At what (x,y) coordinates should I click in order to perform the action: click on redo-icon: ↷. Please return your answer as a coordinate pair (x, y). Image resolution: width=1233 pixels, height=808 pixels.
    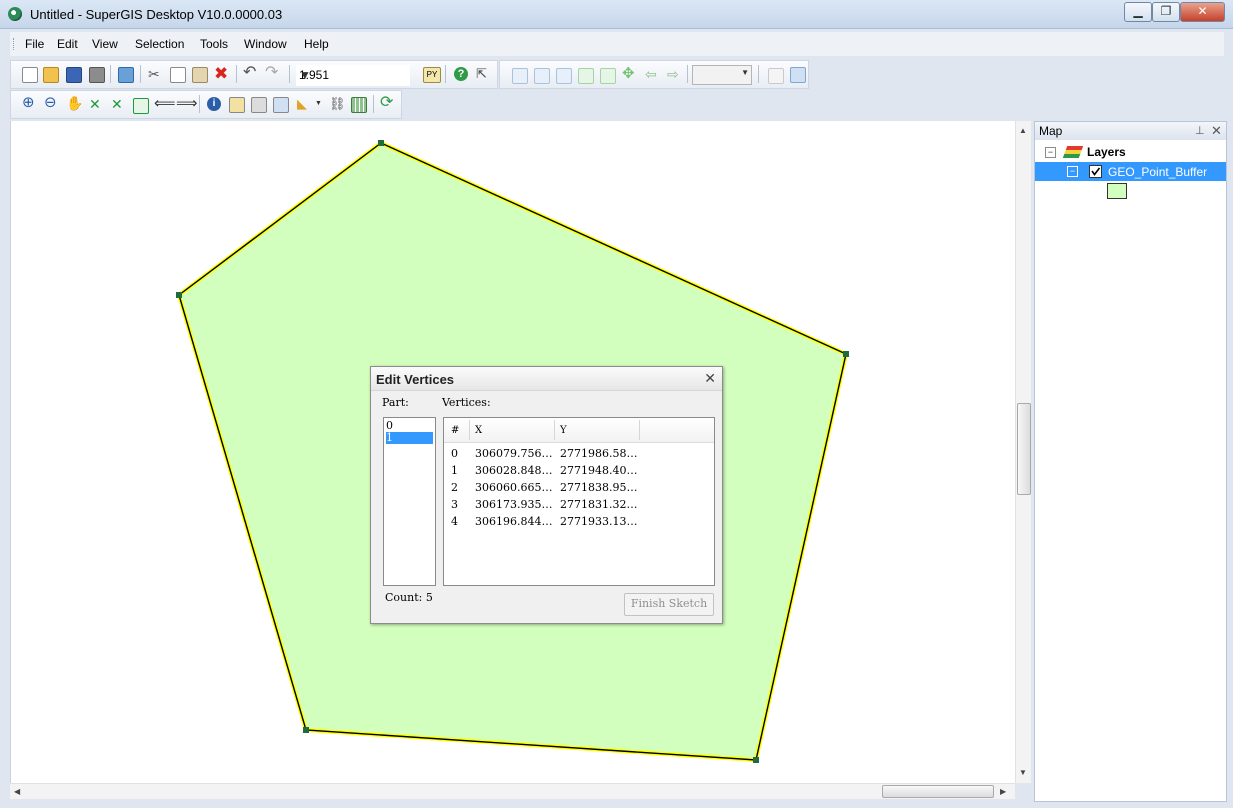
    Looking at the image, I should click on (272, 73).